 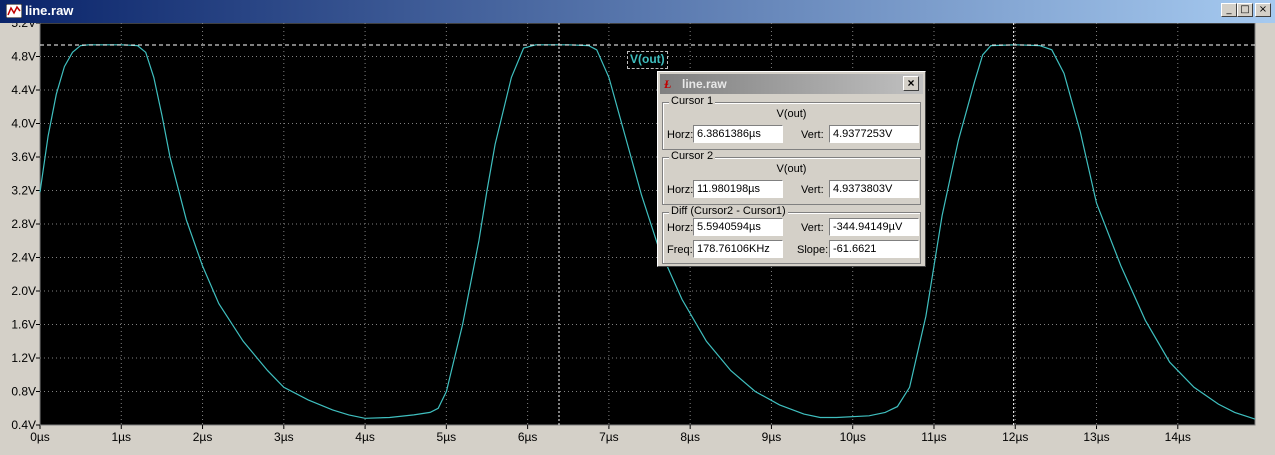 What do you see at coordinates (874, 227) in the screenshot?
I see `diff-vert-field: -344.94149µV` at bounding box center [874, 227].